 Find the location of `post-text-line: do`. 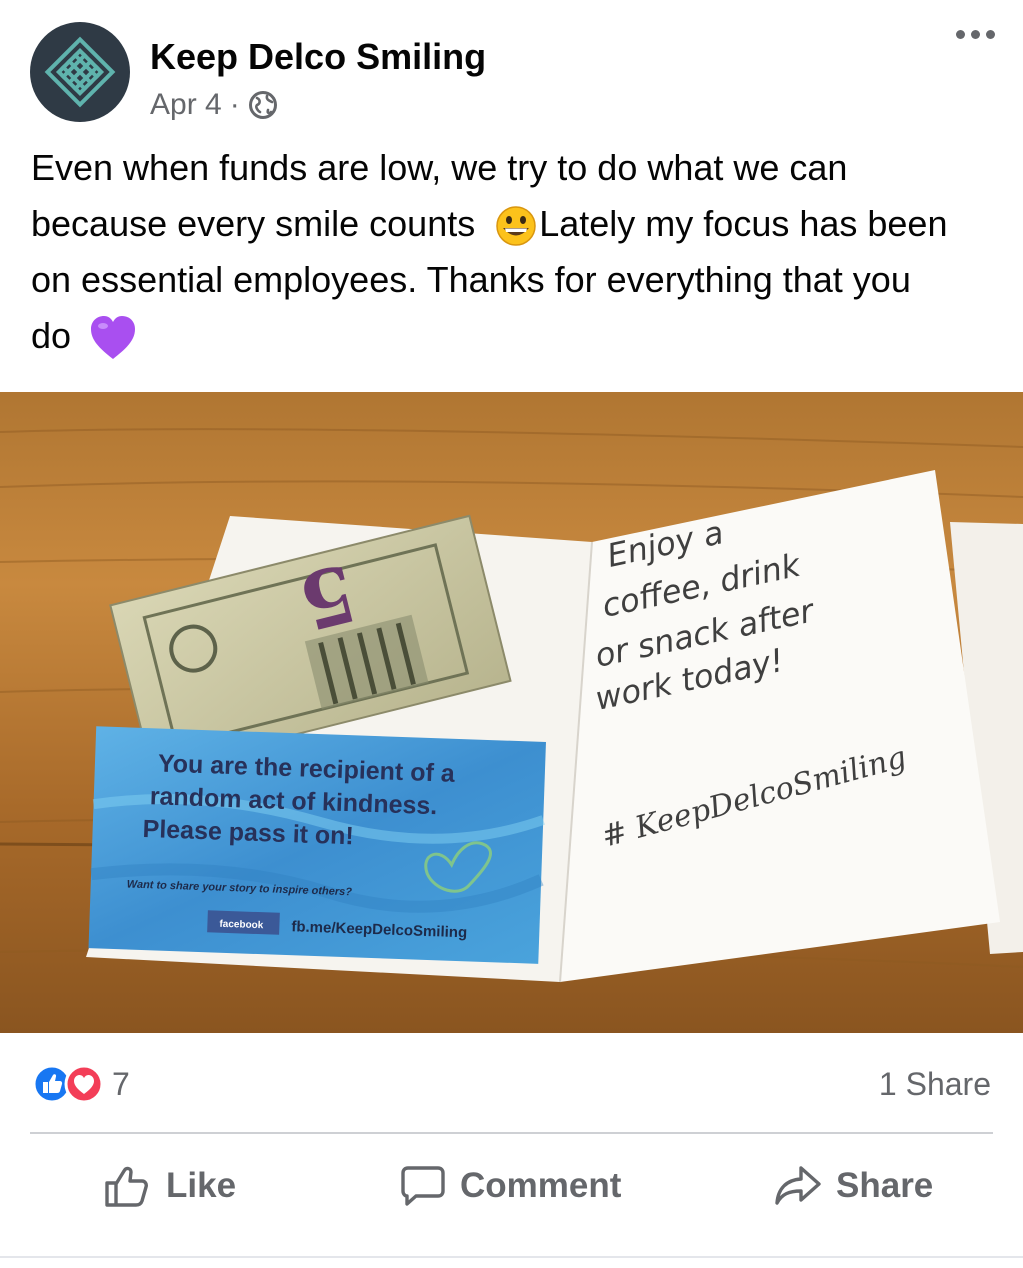

post-text-line: do is located at coordinates (516, 336).